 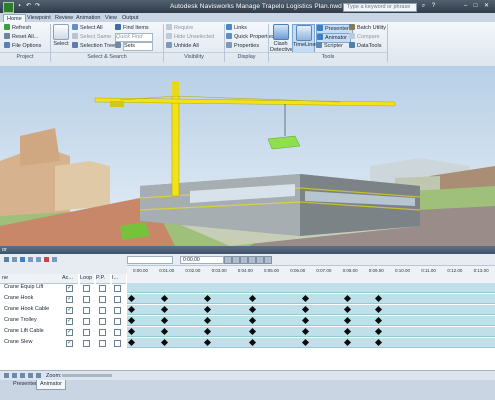 What do you see at coordinates (252, 260) in the screenshot?
I see `stop-icon` at bounding box center [252, 260].